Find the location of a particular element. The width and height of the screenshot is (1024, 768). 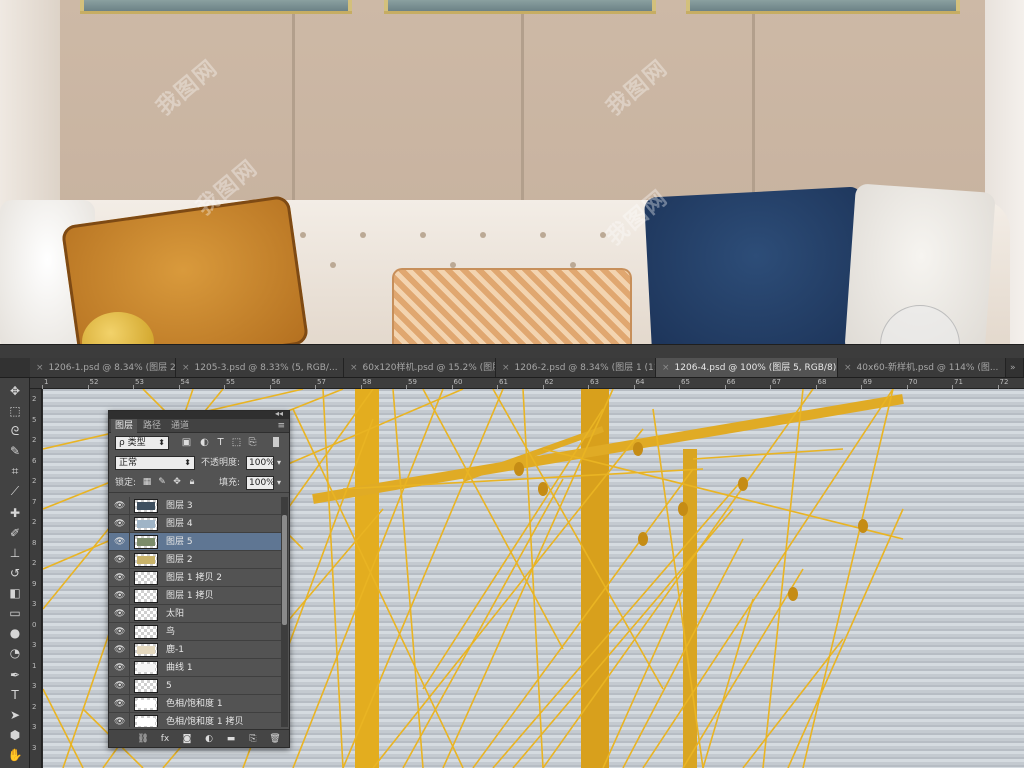

eyedropper-tool-icon: ⟋ is located at coordinates (15, 491).